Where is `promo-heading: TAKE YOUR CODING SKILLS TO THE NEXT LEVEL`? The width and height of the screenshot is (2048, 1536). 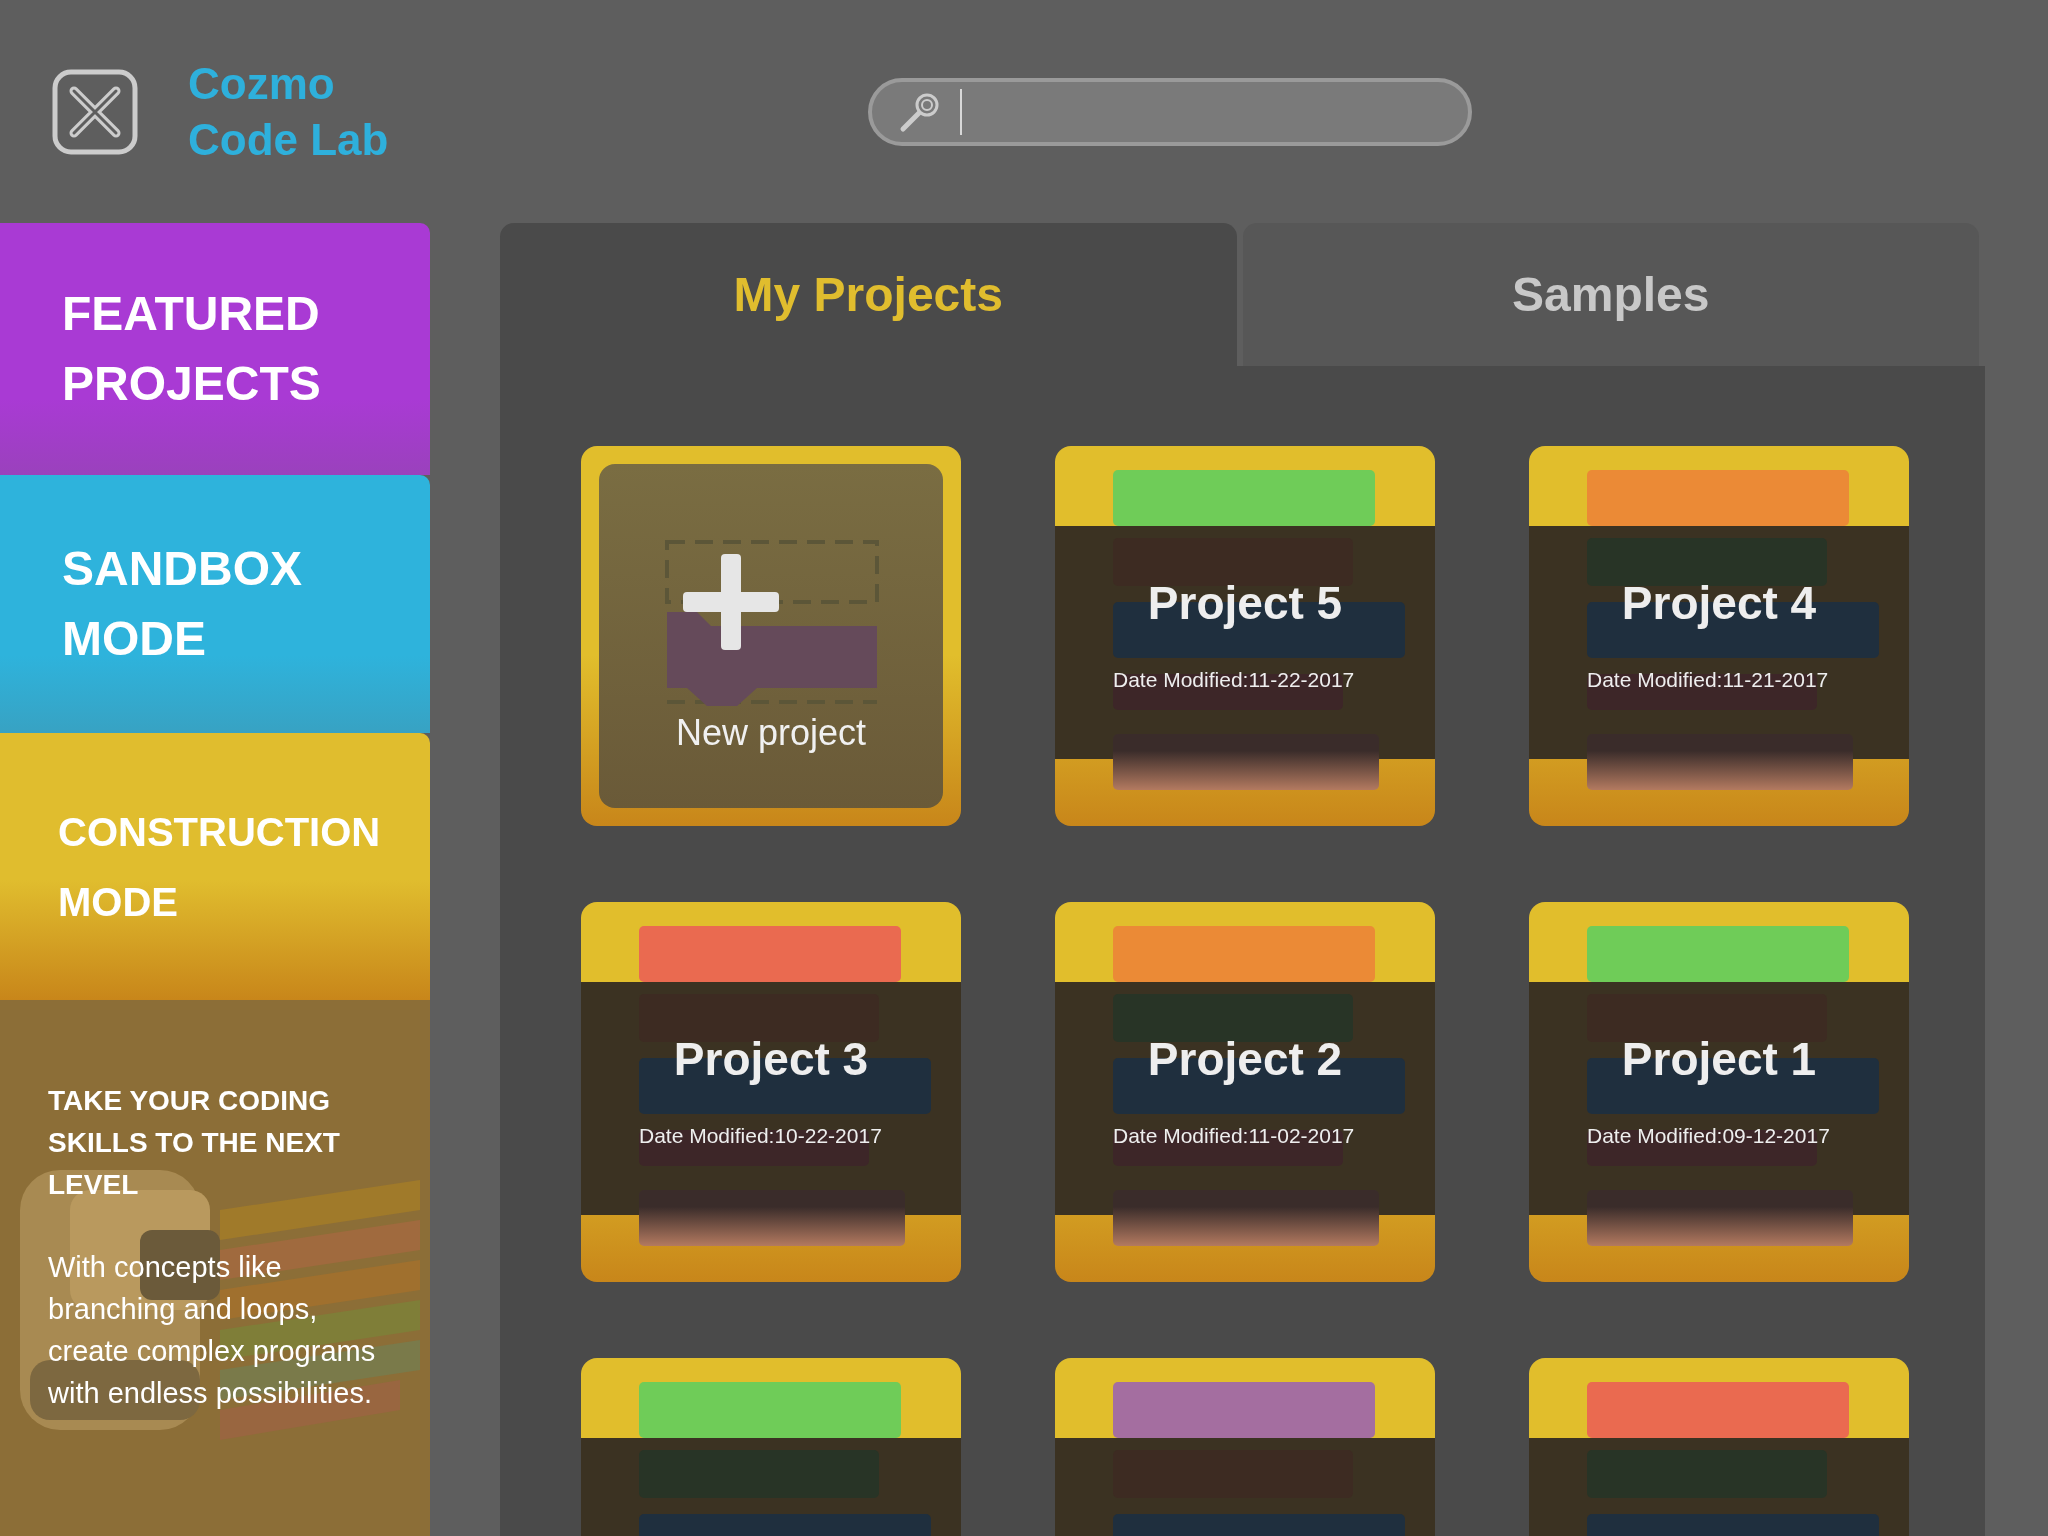
promo-heading: TAKE YOUR CODING SKILLS TO THE NEXT LEVEL is located at coordinates (194, 1143).